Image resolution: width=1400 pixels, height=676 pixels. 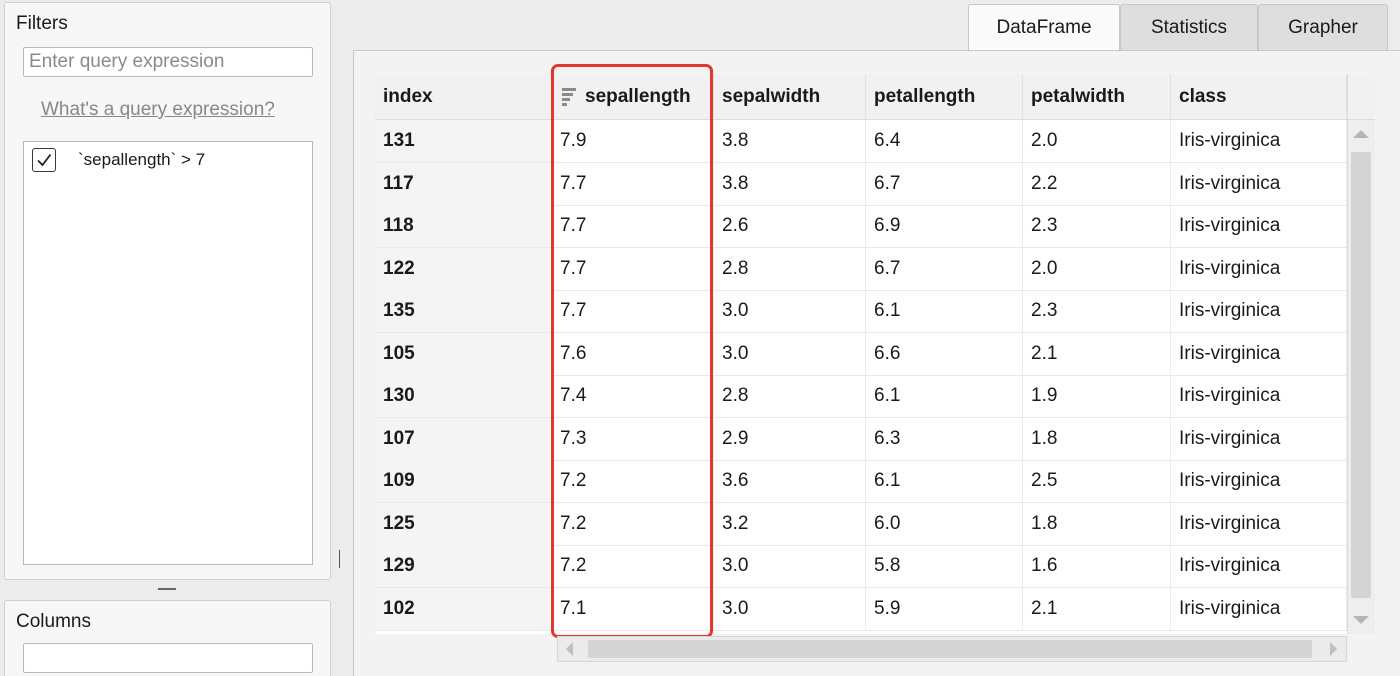 I want to click on table-row: 135 7.7 3.0 6.1 2.3 Iris-virginica, so click(x=861, y=311).